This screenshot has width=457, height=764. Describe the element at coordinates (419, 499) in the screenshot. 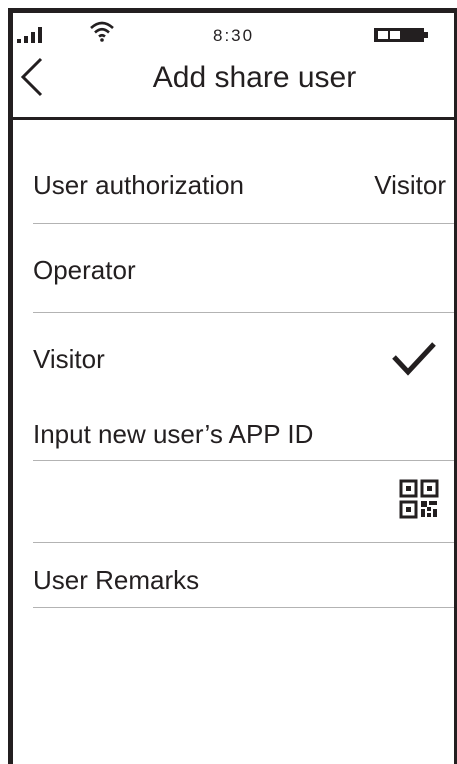

I see `qr-code-icon` at that location.